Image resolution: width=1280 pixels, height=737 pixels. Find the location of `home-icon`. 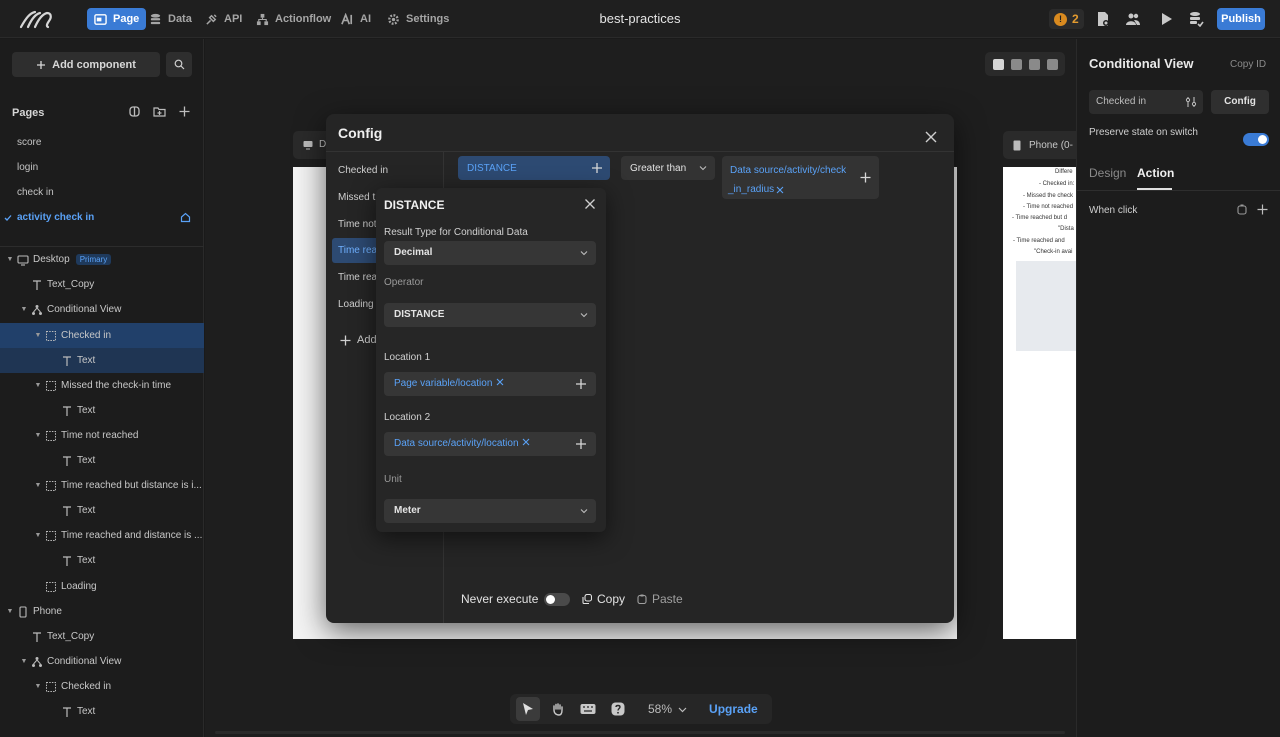

home-icon is located at coordinates (185, 217).